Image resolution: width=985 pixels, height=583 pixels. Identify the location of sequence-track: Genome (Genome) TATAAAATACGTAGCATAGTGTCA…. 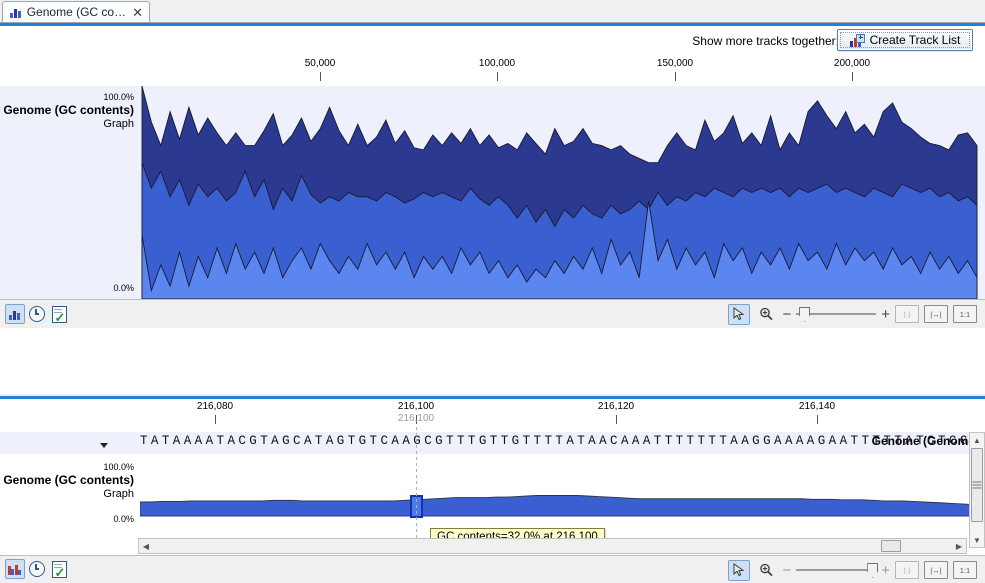
(492, 443).